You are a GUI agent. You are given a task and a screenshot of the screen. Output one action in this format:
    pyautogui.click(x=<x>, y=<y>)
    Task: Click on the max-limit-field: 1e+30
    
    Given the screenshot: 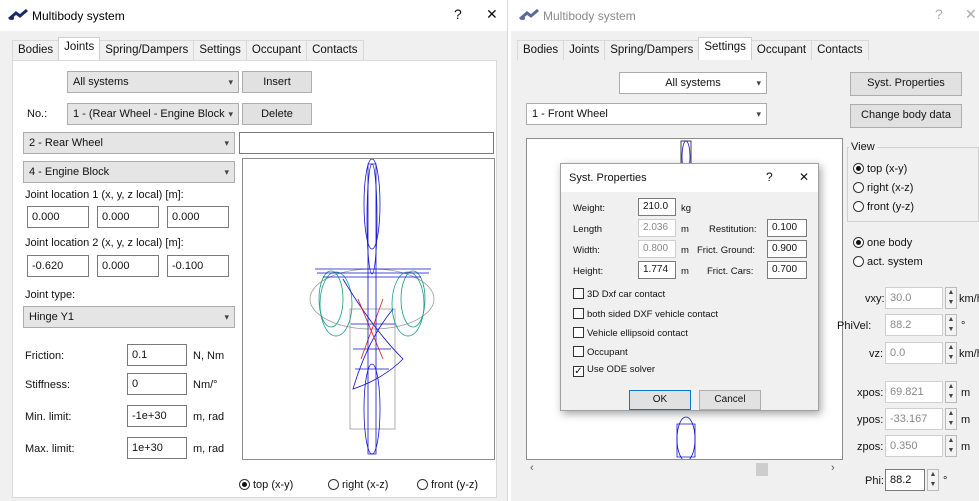 What is the action you would take?
    pyautogui.click(x=157, y=448)
    